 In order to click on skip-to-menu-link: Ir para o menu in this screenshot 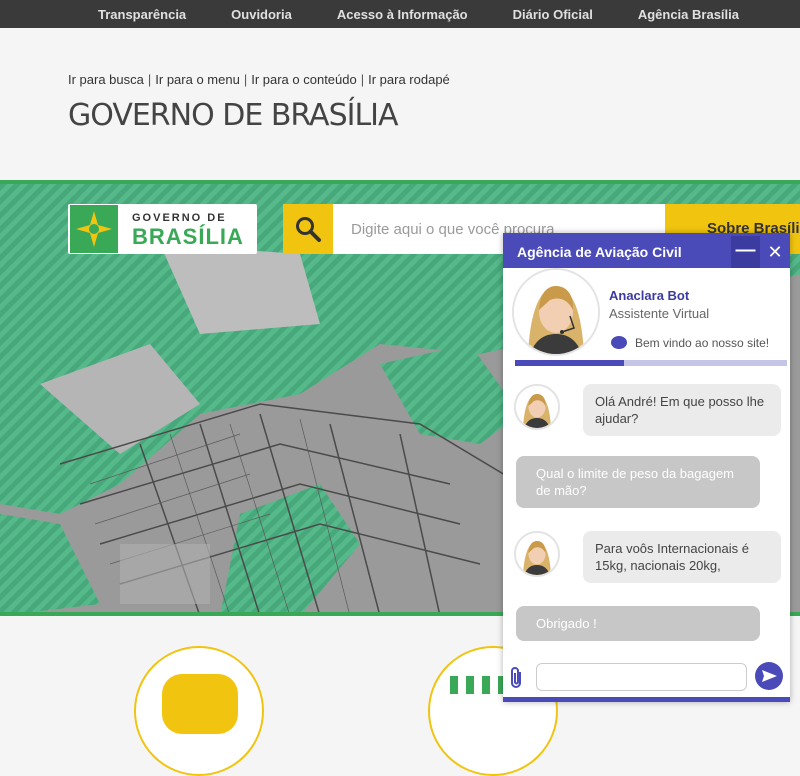, I will do `click(197, 79)`.